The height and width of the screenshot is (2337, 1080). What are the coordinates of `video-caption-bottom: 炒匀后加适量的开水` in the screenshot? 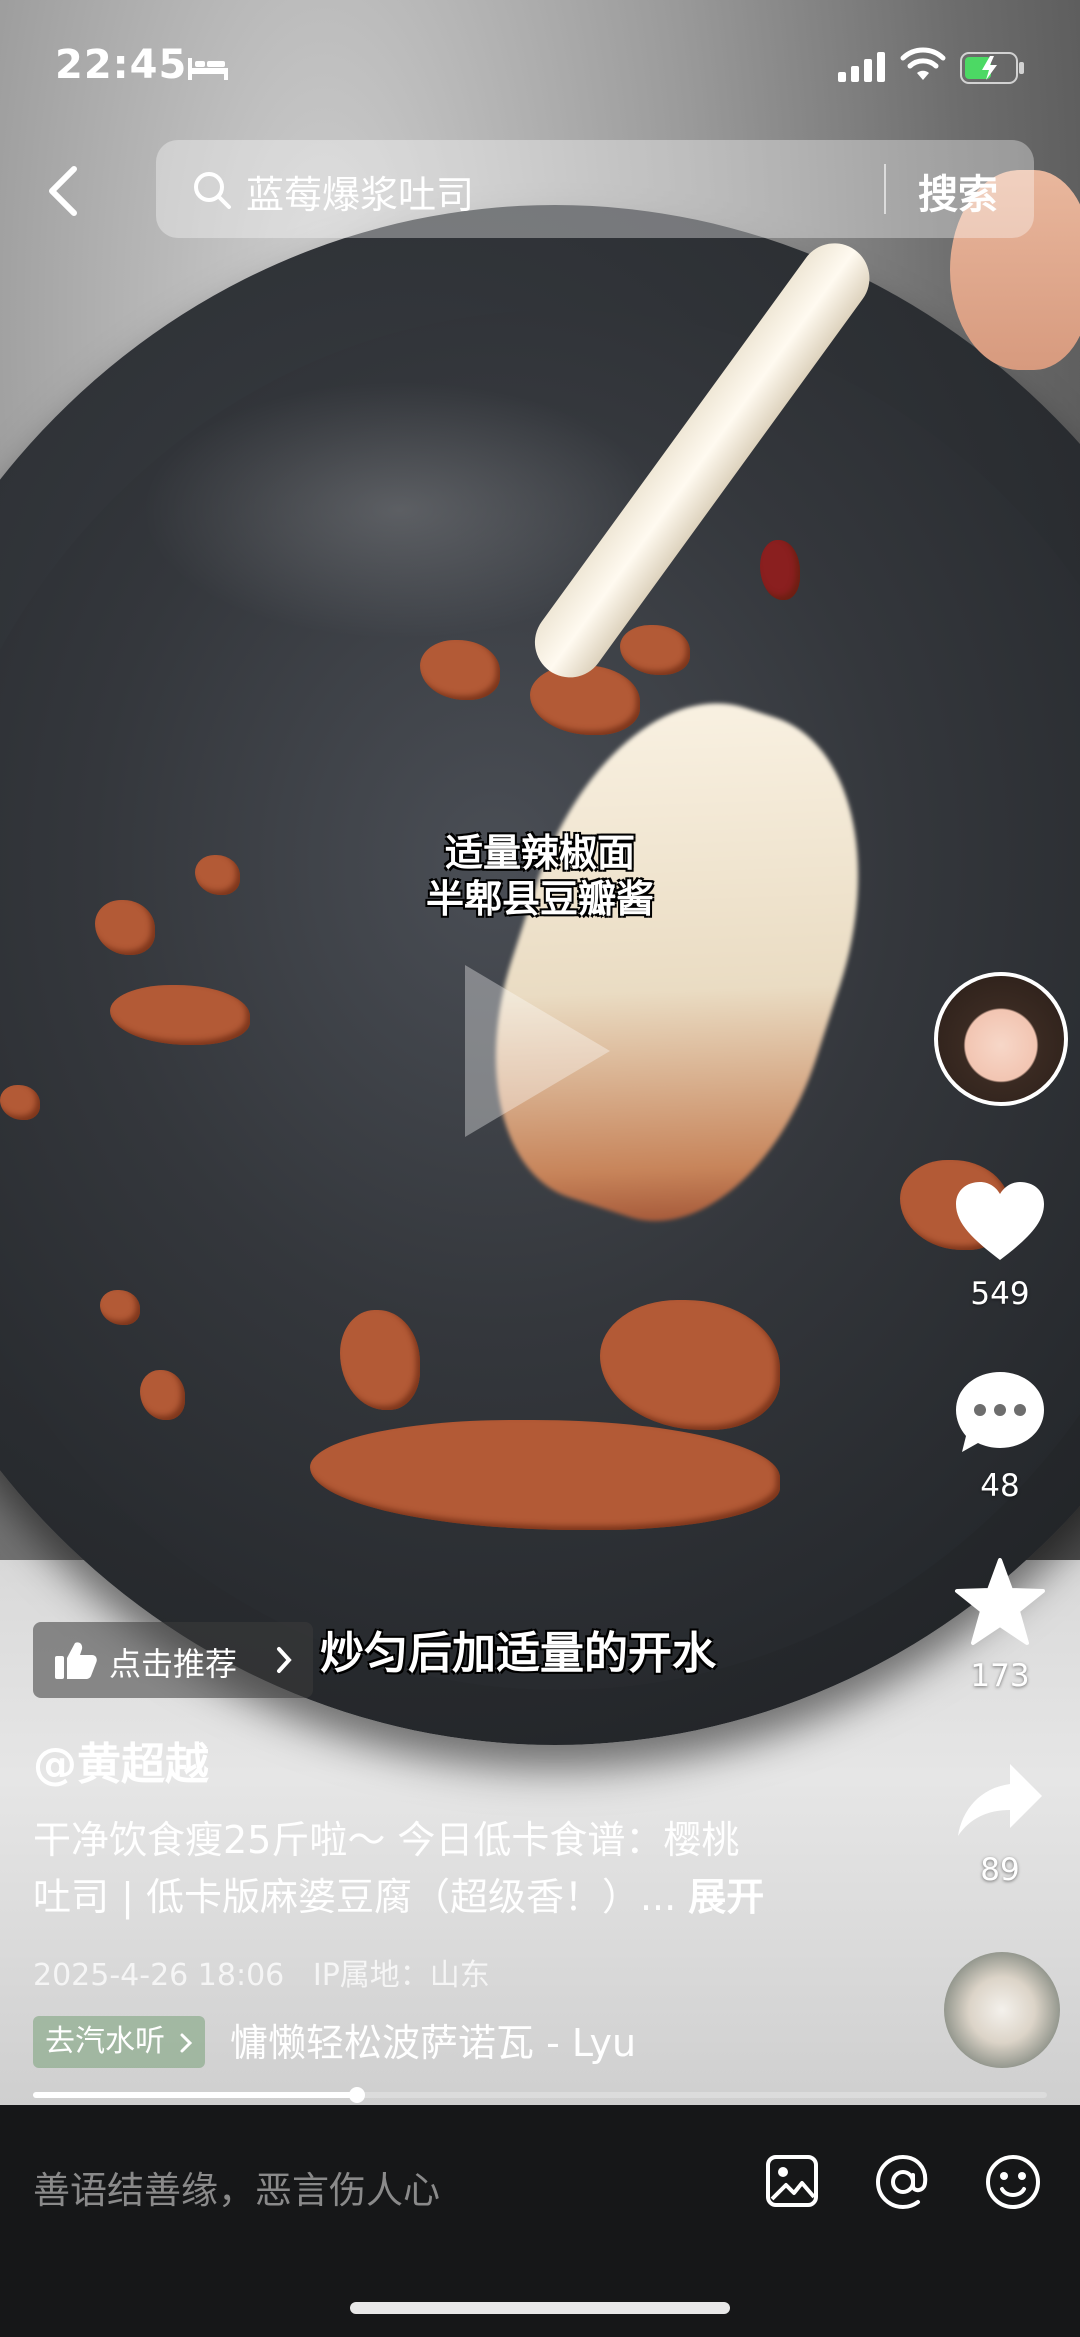 It's located at (518, 1653).